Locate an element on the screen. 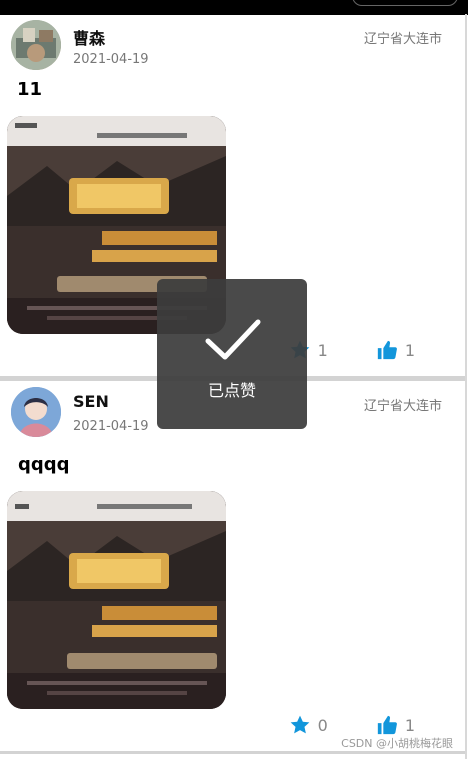 This screenshot has width=468, height=759. post-content: 11 is located at coordinates (30, 89).